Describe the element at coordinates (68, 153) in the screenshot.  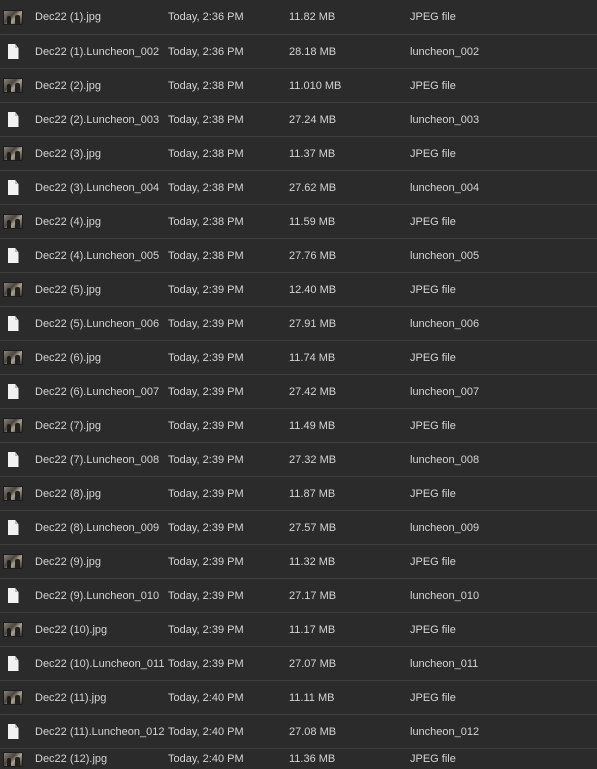
I see `file-name: Dec22 (3).jpg` at that location.